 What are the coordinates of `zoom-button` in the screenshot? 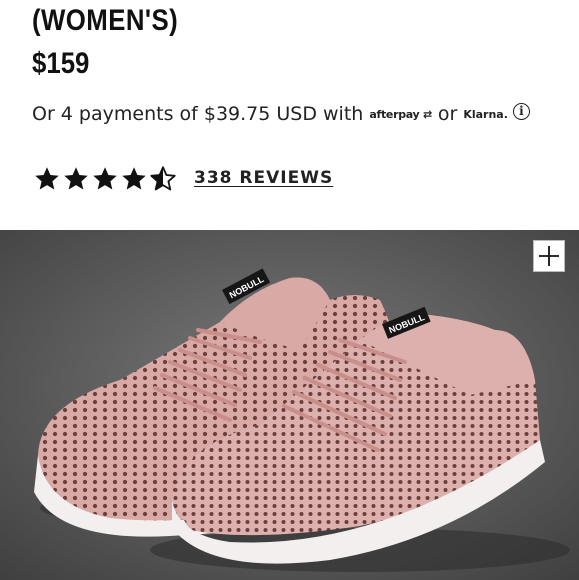 It's located at (549, 256).